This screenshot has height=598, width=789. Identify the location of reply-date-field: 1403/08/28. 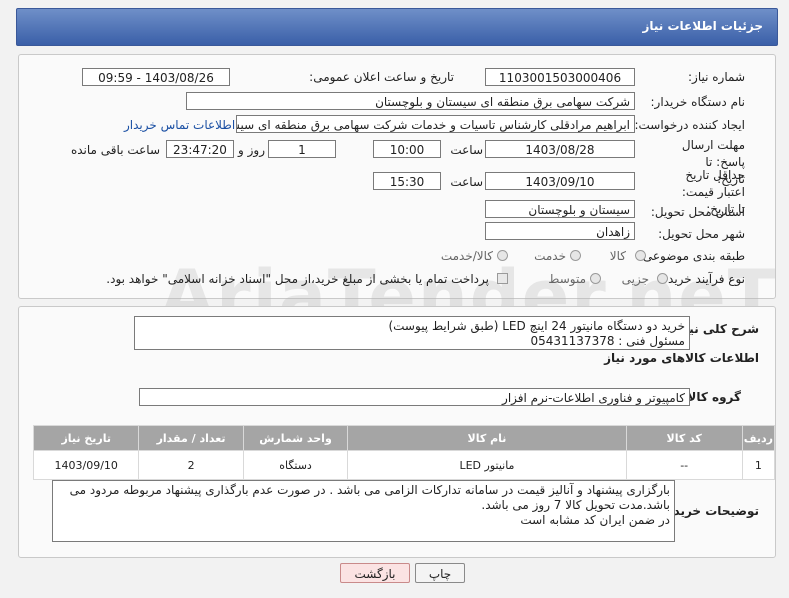
(560, 149).